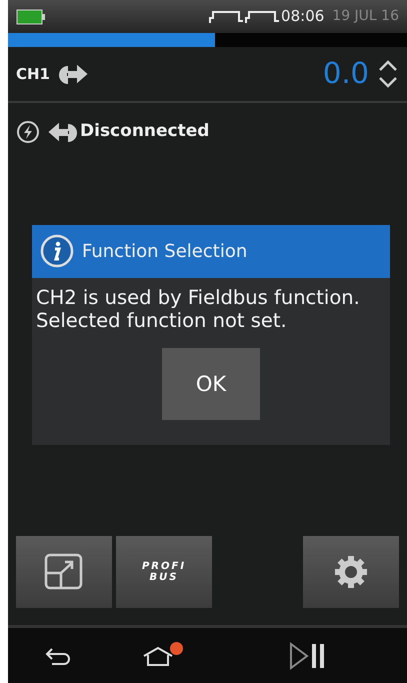 This screenshot has height=683, width=407. What do you see at coordinates (198, 309) in the screenshot?
I see `dialog-message: CH2 is used by Fieldbus function. Selected function not set.` at bounding box center [198, 309].